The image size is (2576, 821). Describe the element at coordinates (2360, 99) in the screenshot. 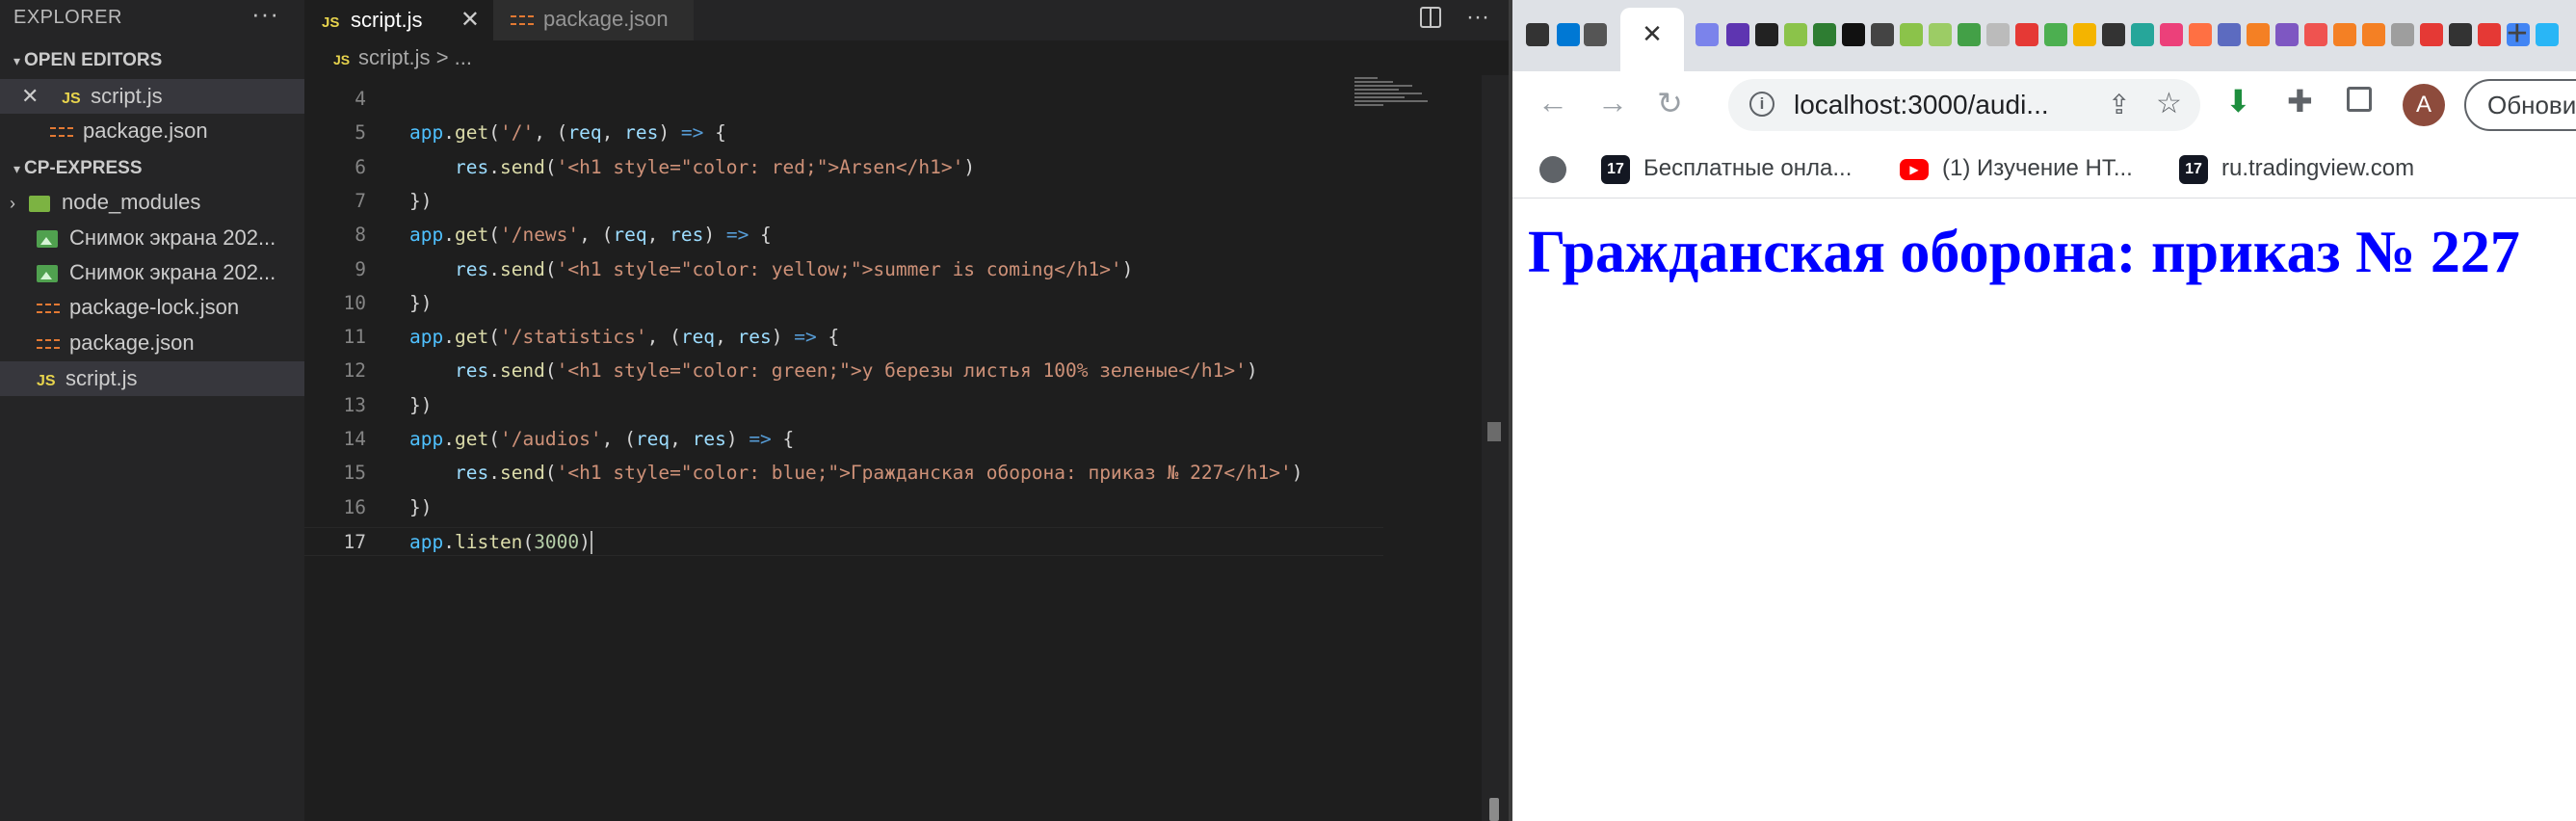

I see `side-panel-icon` at that location.